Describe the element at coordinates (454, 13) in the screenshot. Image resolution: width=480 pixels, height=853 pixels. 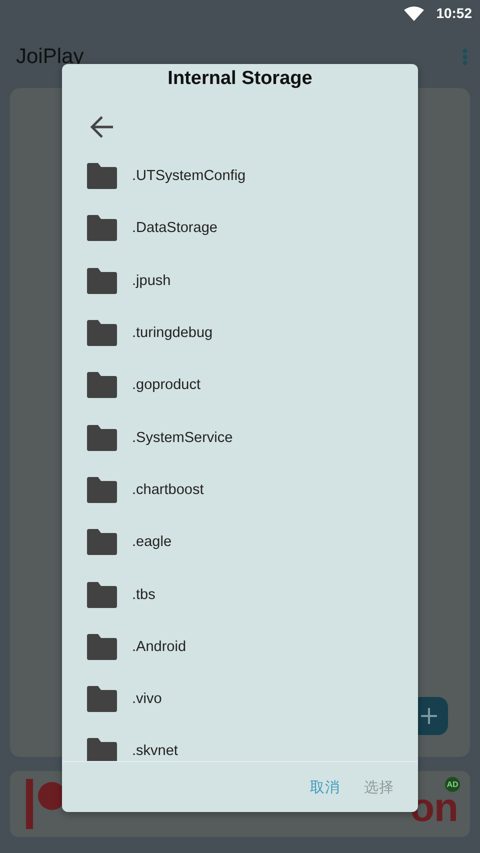
I see `clock: 10:52` at that location.